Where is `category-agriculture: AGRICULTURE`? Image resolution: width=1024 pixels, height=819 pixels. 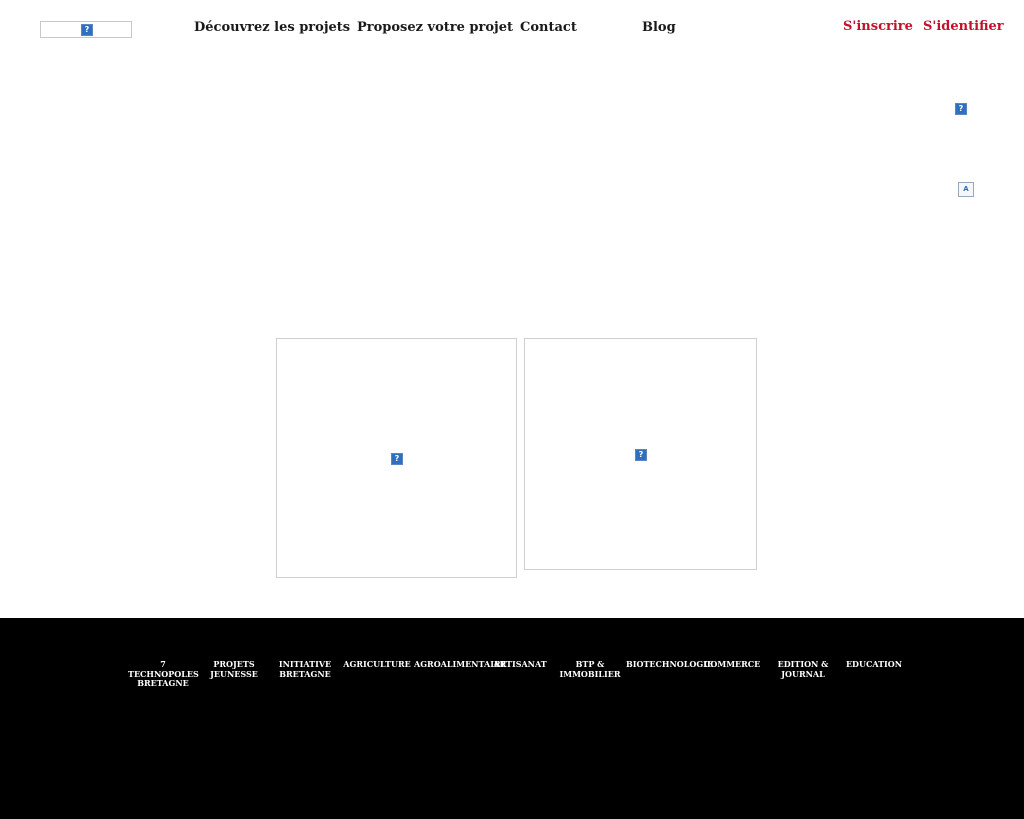 category-agriculture: AGRICULTURE is located at coordinates (377, 664).